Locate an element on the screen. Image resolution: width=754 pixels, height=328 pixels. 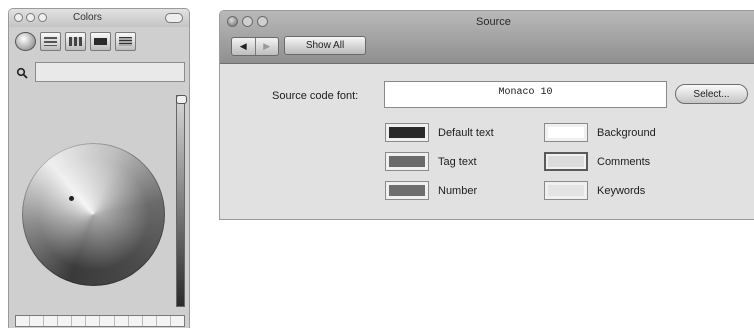
color-mode-toolbar is located at coordinates (75, 41).